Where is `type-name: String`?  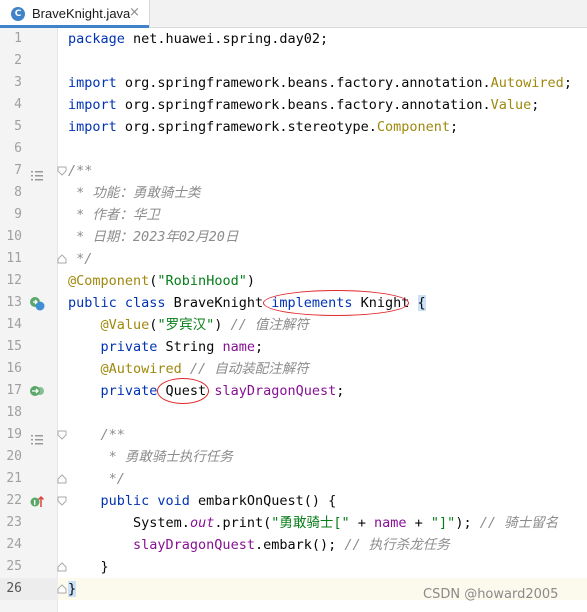 type-name: String is located at coordinates (190, 347).